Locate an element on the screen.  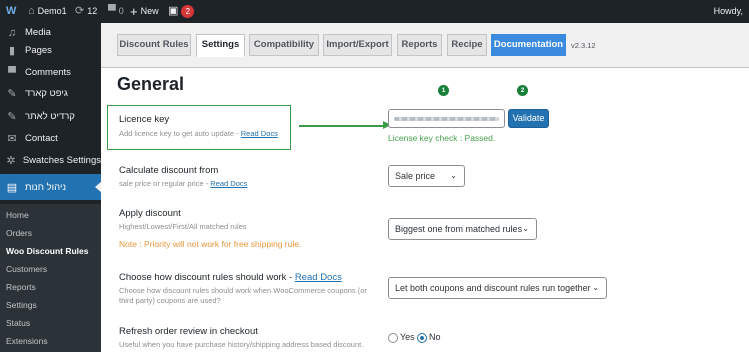
submenu-extensions: Extensions is located at coordinates (27, 341).